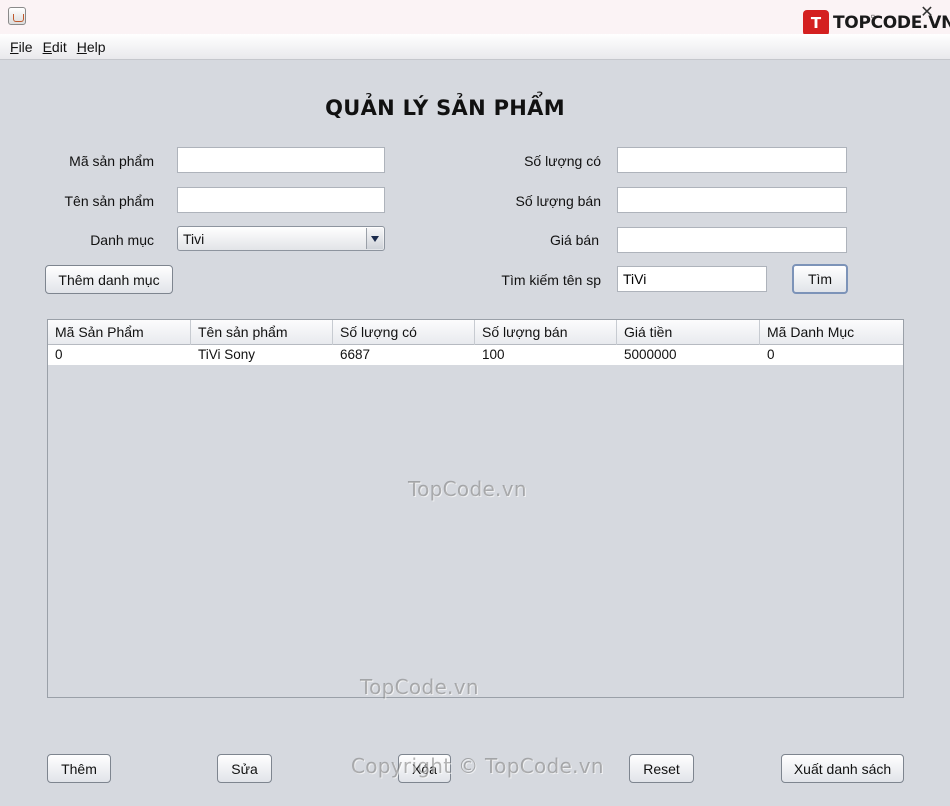  Describe the element at coordinates (122, 240) in the screenshot. I see `danh-muc-label: Danh mục` at that location.